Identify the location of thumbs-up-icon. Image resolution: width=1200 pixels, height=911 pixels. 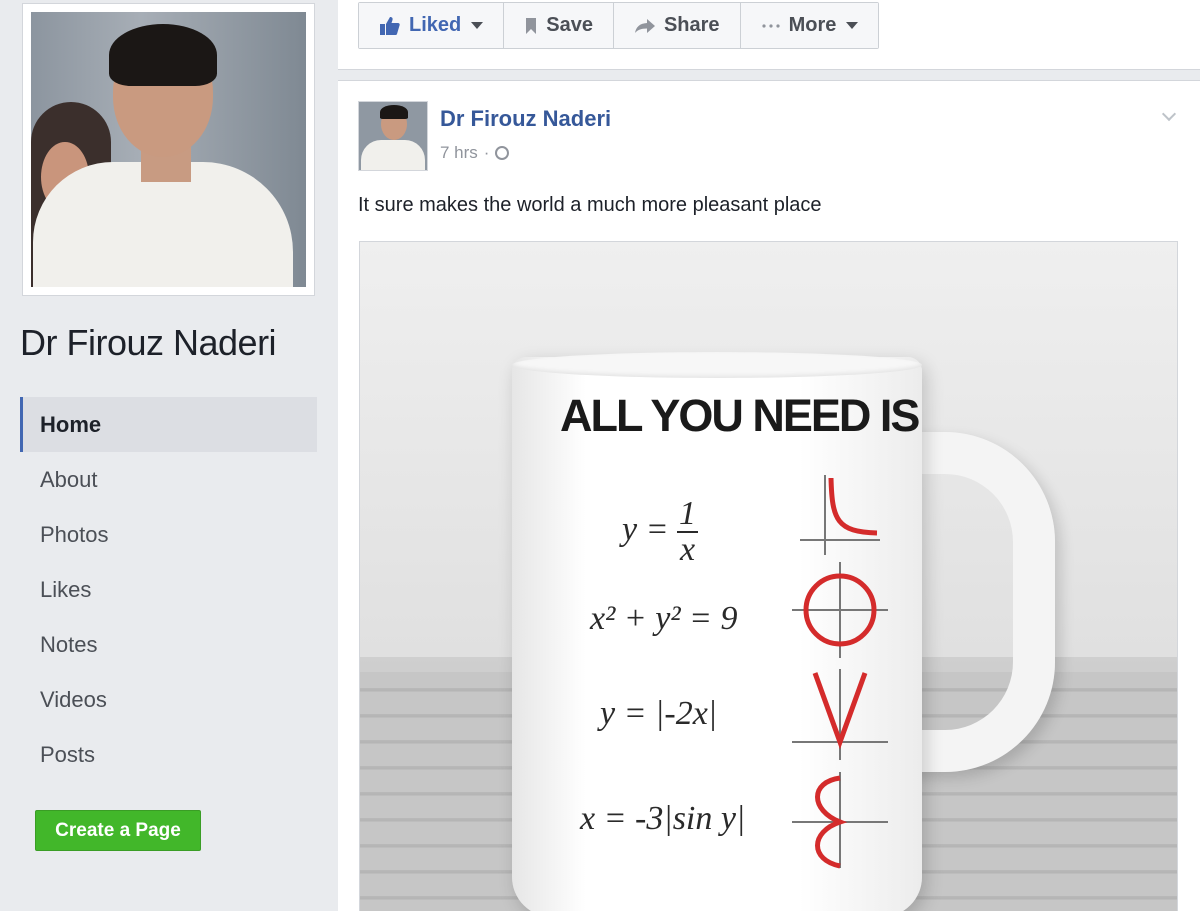
(390, 25).